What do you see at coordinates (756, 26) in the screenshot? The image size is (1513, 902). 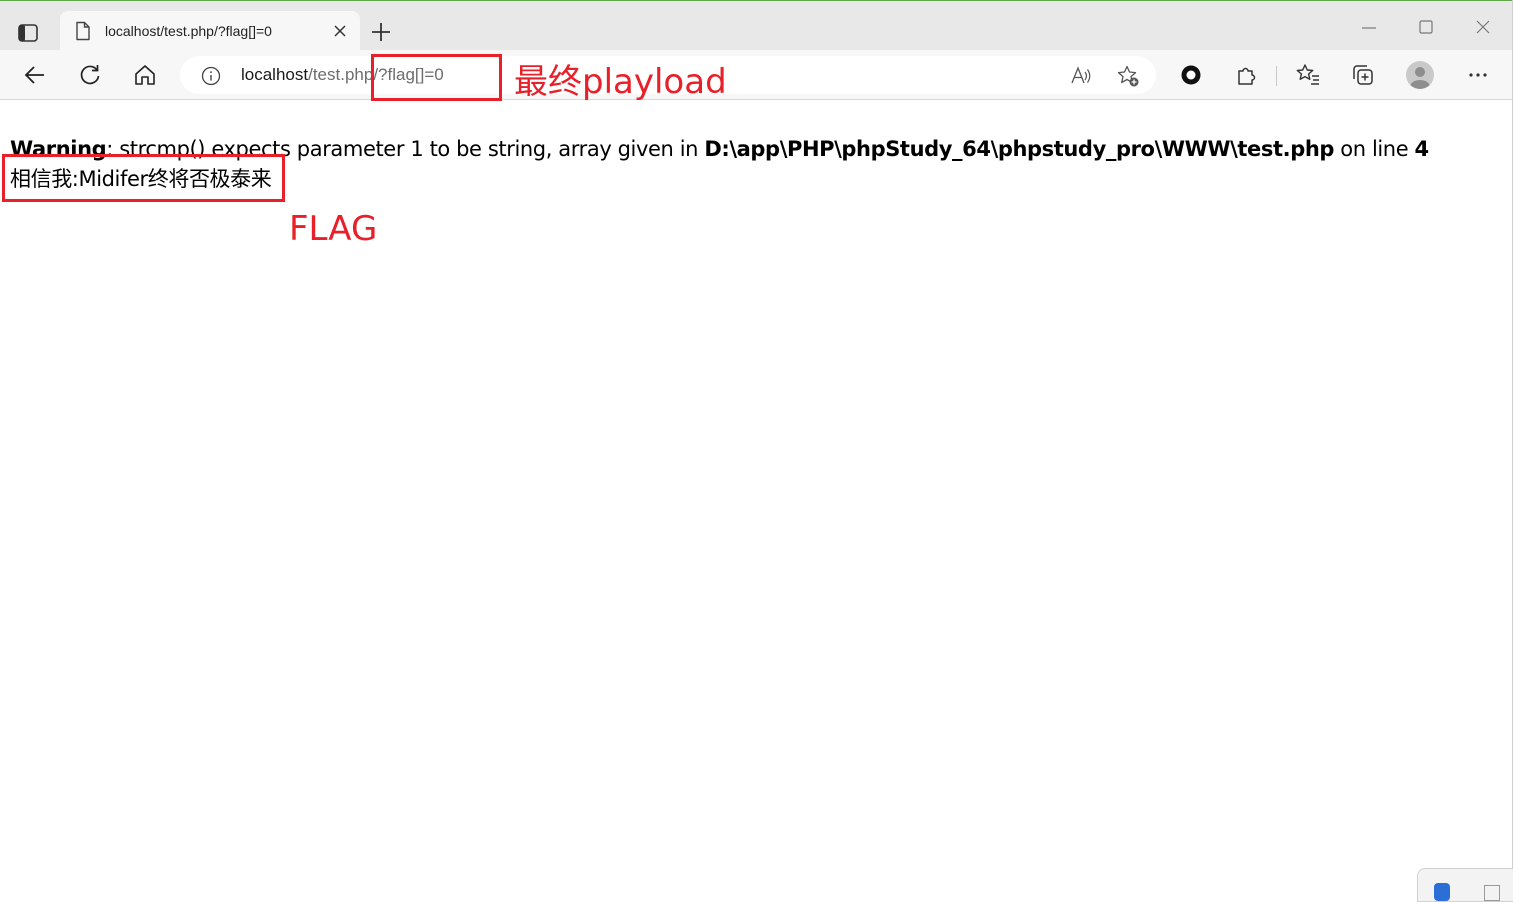 I see `tab-strip: localhost/test.php/?flag[]=0` at bounding box center [756, 26].